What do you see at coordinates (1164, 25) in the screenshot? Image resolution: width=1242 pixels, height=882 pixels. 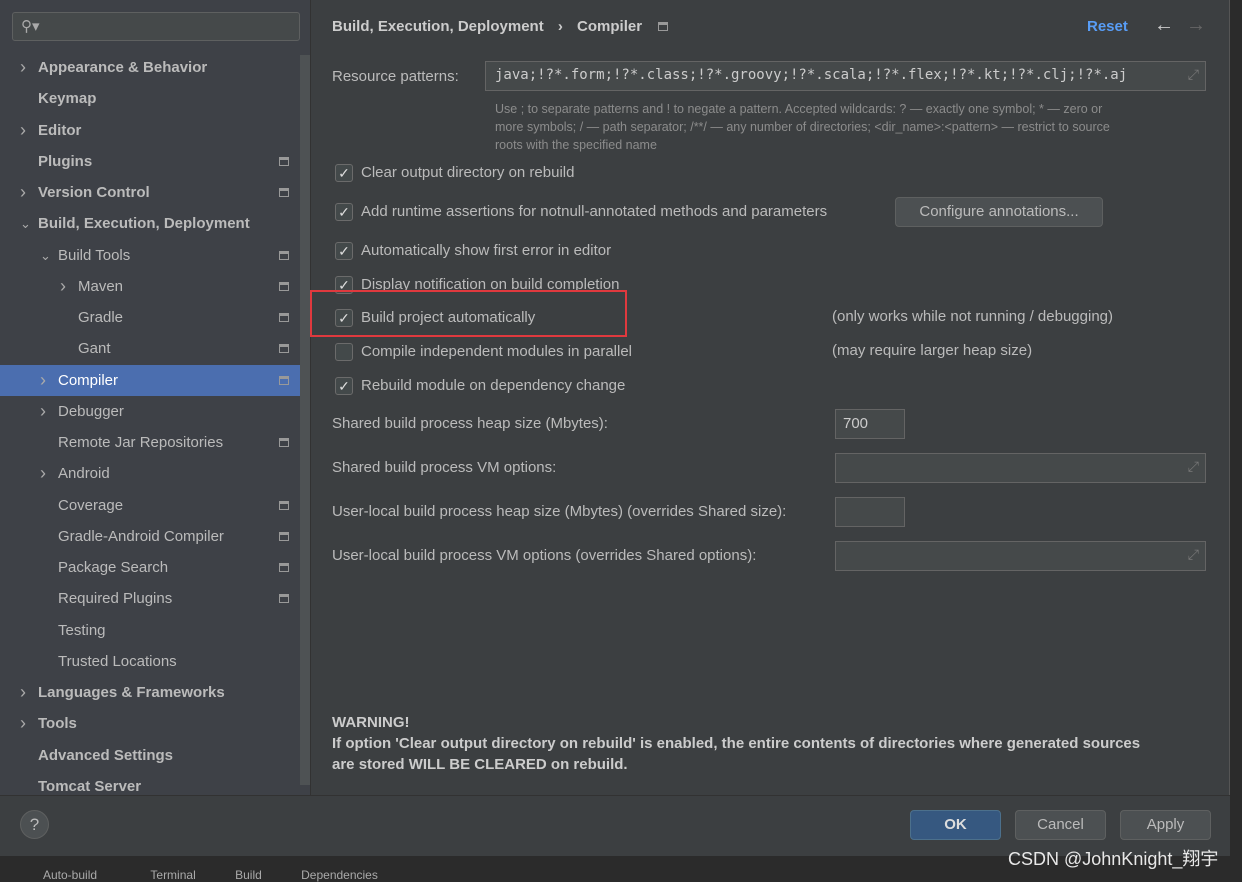 I see `back-arrow-icon: ←` at bounding box center [1164, 25].